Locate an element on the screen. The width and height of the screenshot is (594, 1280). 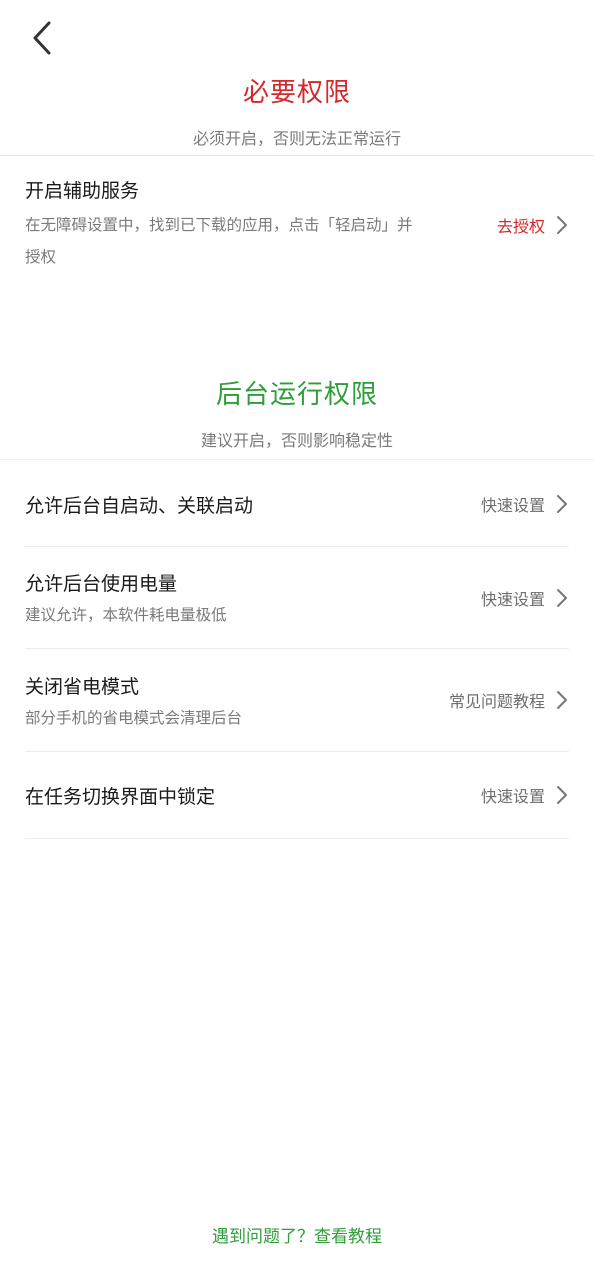
row-title: 允许后台自启动、关联启动 is located at coordinates (139, 505).